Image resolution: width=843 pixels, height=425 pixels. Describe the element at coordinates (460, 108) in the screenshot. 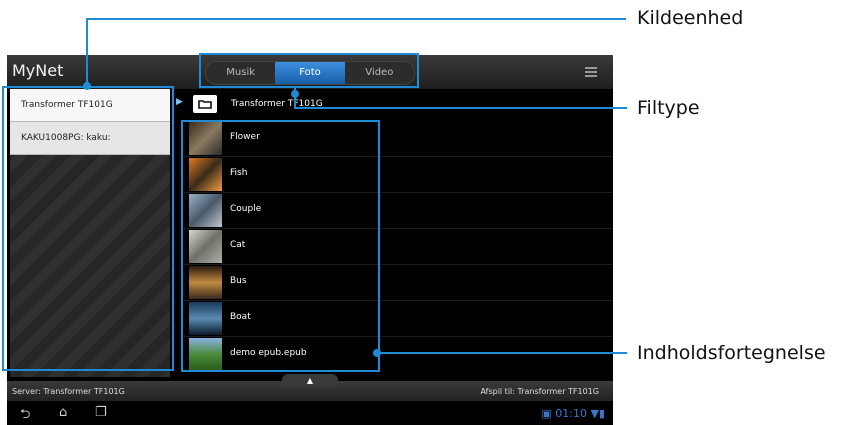

I see `filetype-leader-line` at that location.